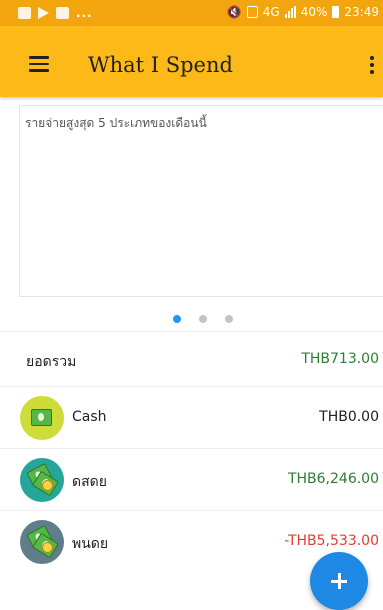 The image size is (383, 610). Describe the element at coordinates (39, 64) in the screenshot. I see `hamburger-menu-icon` at that location.